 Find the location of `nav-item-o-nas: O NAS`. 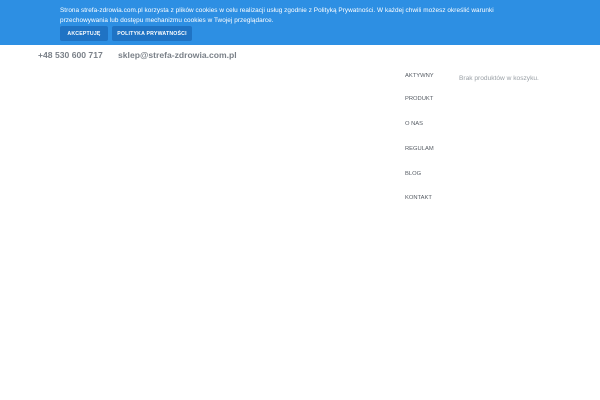

nav-item-o-nas: O NAS is located at coordinates (414, 124).